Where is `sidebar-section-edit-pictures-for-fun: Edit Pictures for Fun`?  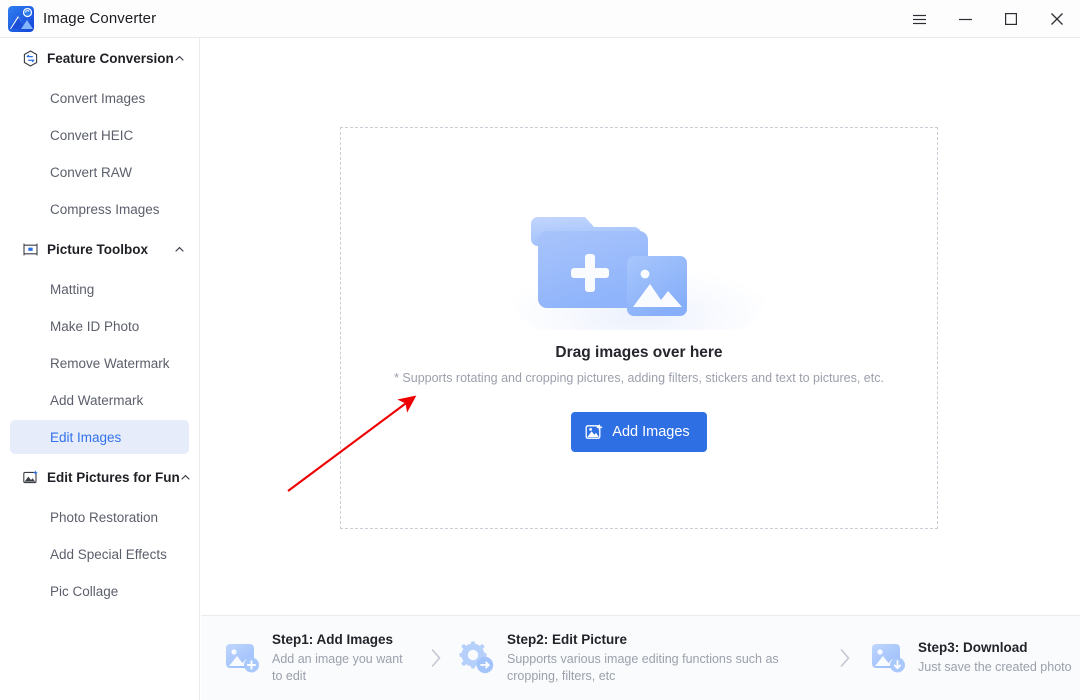
sidebar-section-edit-pictures-for-fun: Edit Pictures for Fun is located at coordinates (99, 477).